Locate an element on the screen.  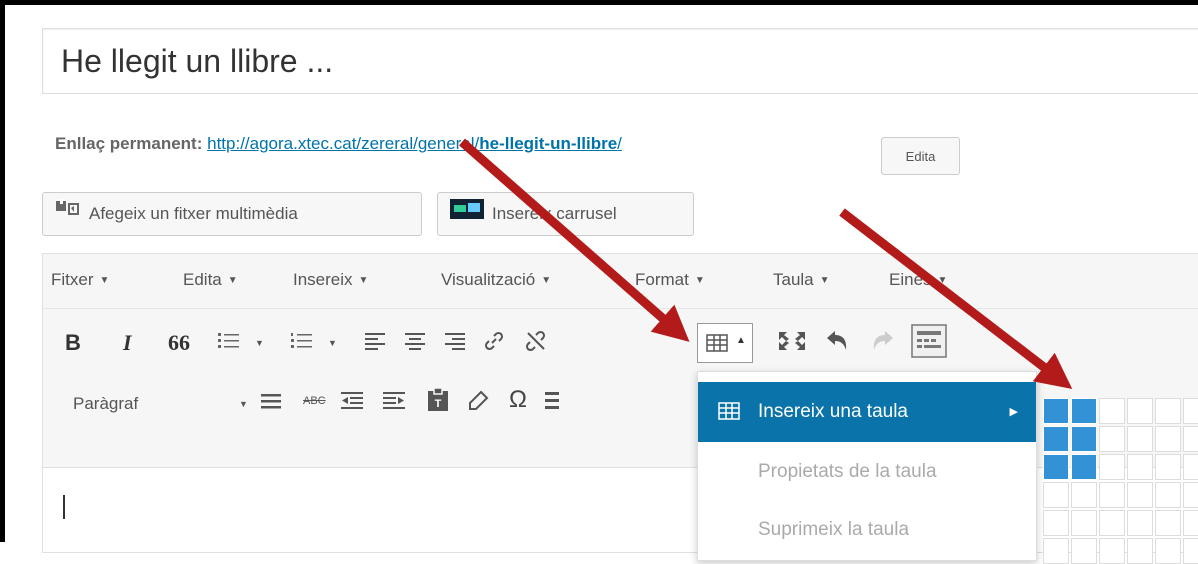
remove-link-button is located at coordinates (536, 344).